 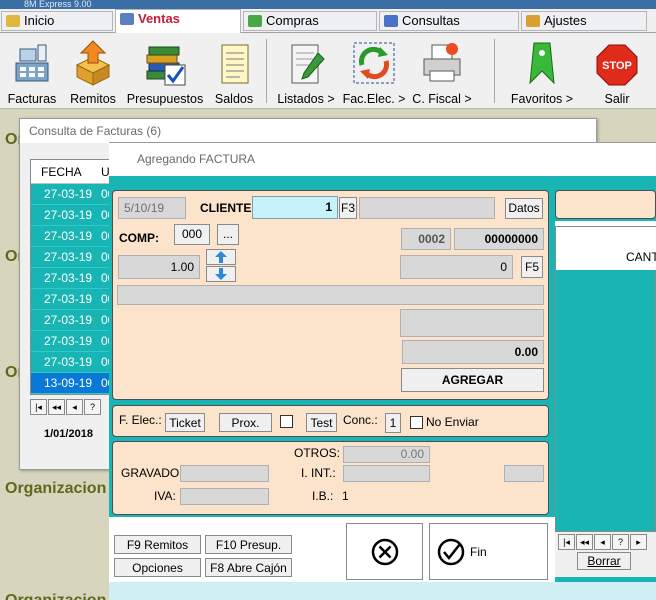 What do you see at coordinates (224, 473) in the screenshot?
I see `gravado-field` at bounding box center [224, 473].